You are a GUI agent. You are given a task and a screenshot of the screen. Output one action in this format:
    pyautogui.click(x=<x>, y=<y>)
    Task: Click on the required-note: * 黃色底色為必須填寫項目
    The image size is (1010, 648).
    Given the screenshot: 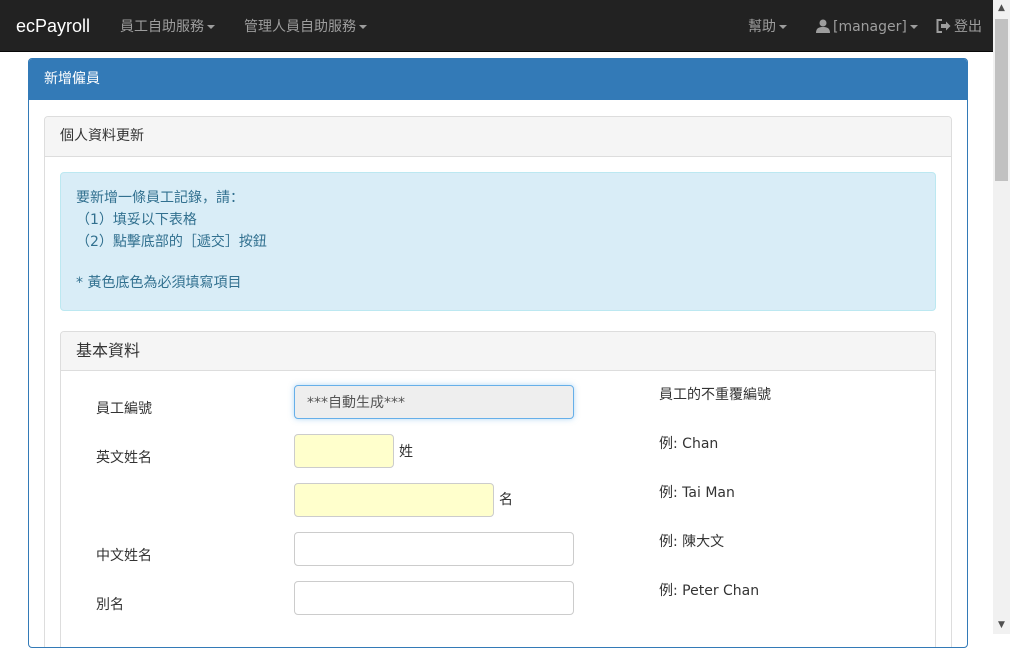 What is the action you would take?
    pyautogui.click(x=159, y=283)
    